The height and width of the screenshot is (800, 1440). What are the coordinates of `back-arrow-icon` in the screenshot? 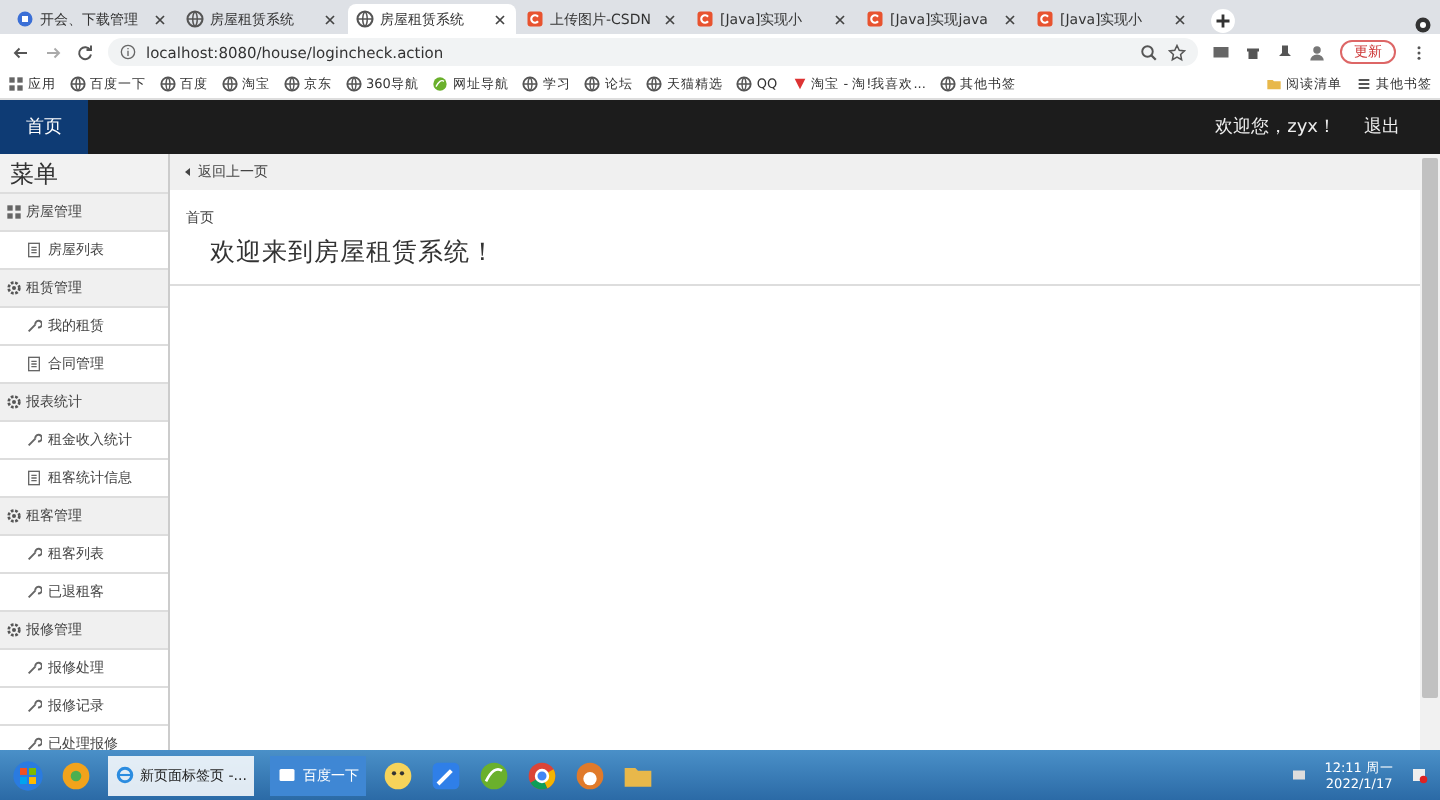 It's located at (188, 172).